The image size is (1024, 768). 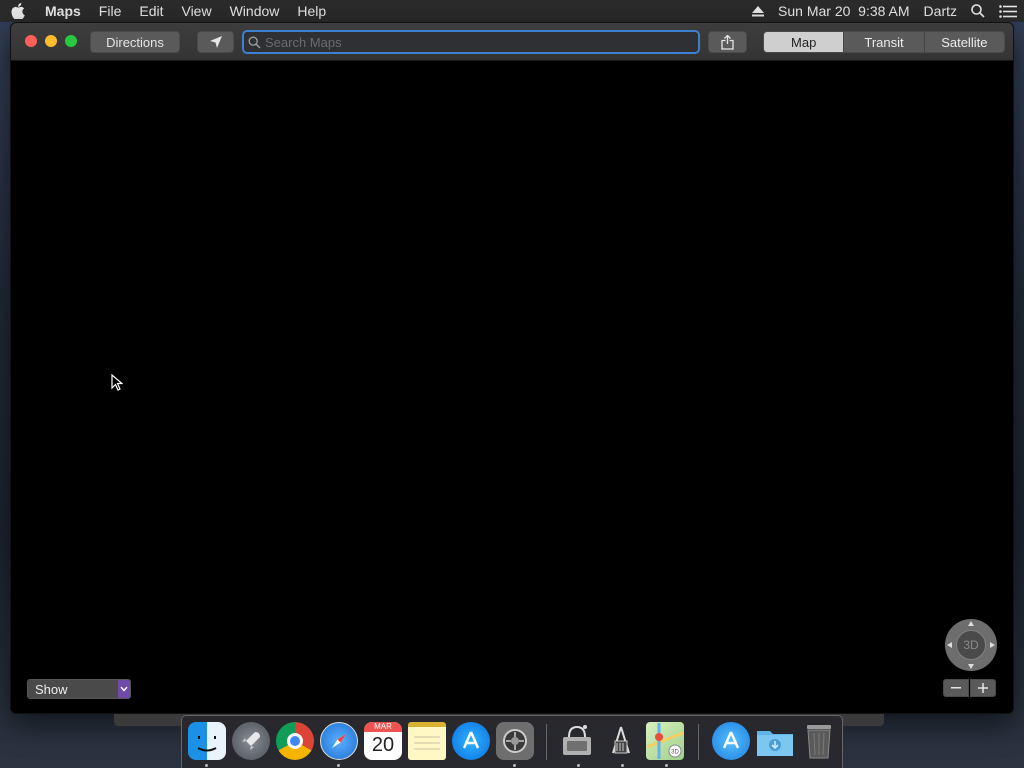 What do you see at coordinates (196, 11) in the screenshot?
I see `menu-view: View` at bounding box center [196, 11].